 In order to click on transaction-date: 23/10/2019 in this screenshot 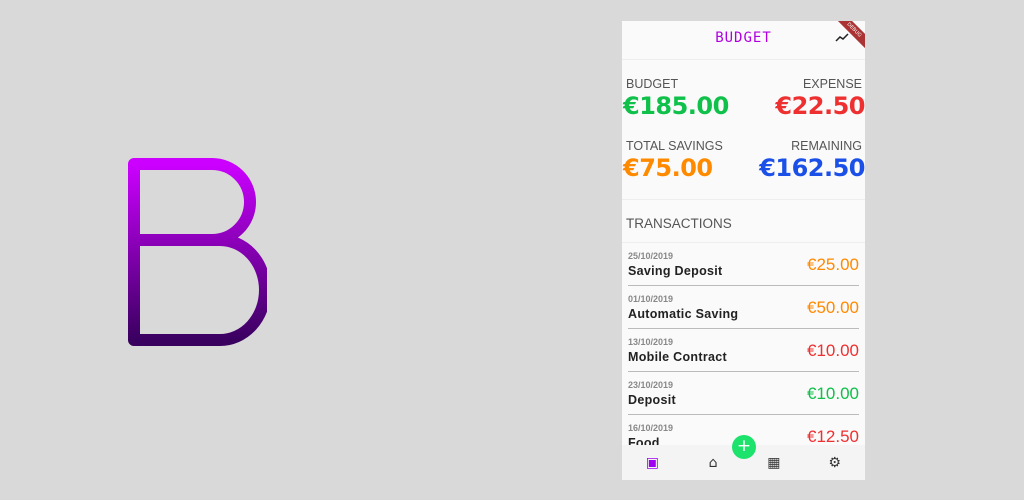, I will do `click(651, 385)`.